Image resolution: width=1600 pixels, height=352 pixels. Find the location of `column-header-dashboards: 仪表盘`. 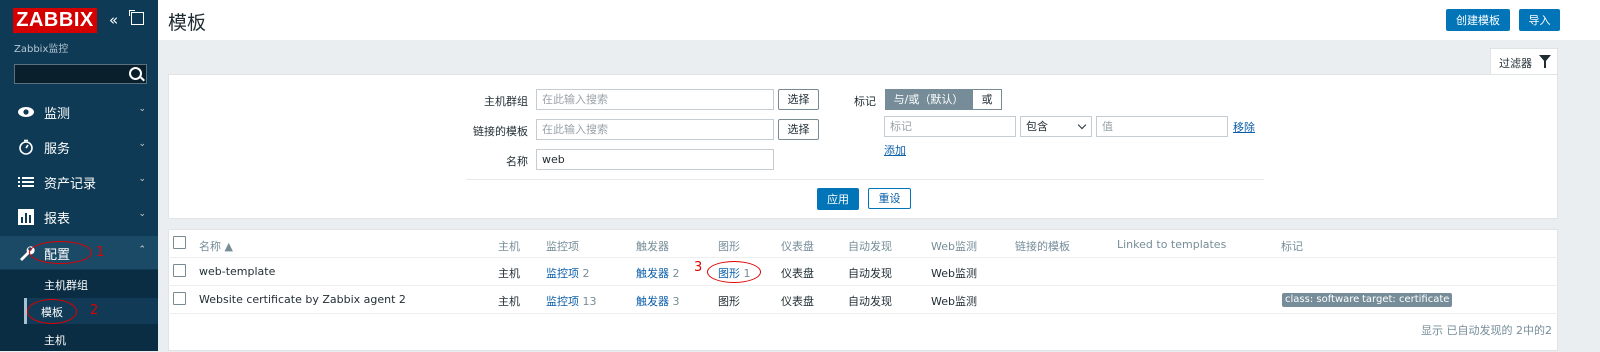

column-header-dashboards: 仪表盘 is located at coordinates (797, 246).